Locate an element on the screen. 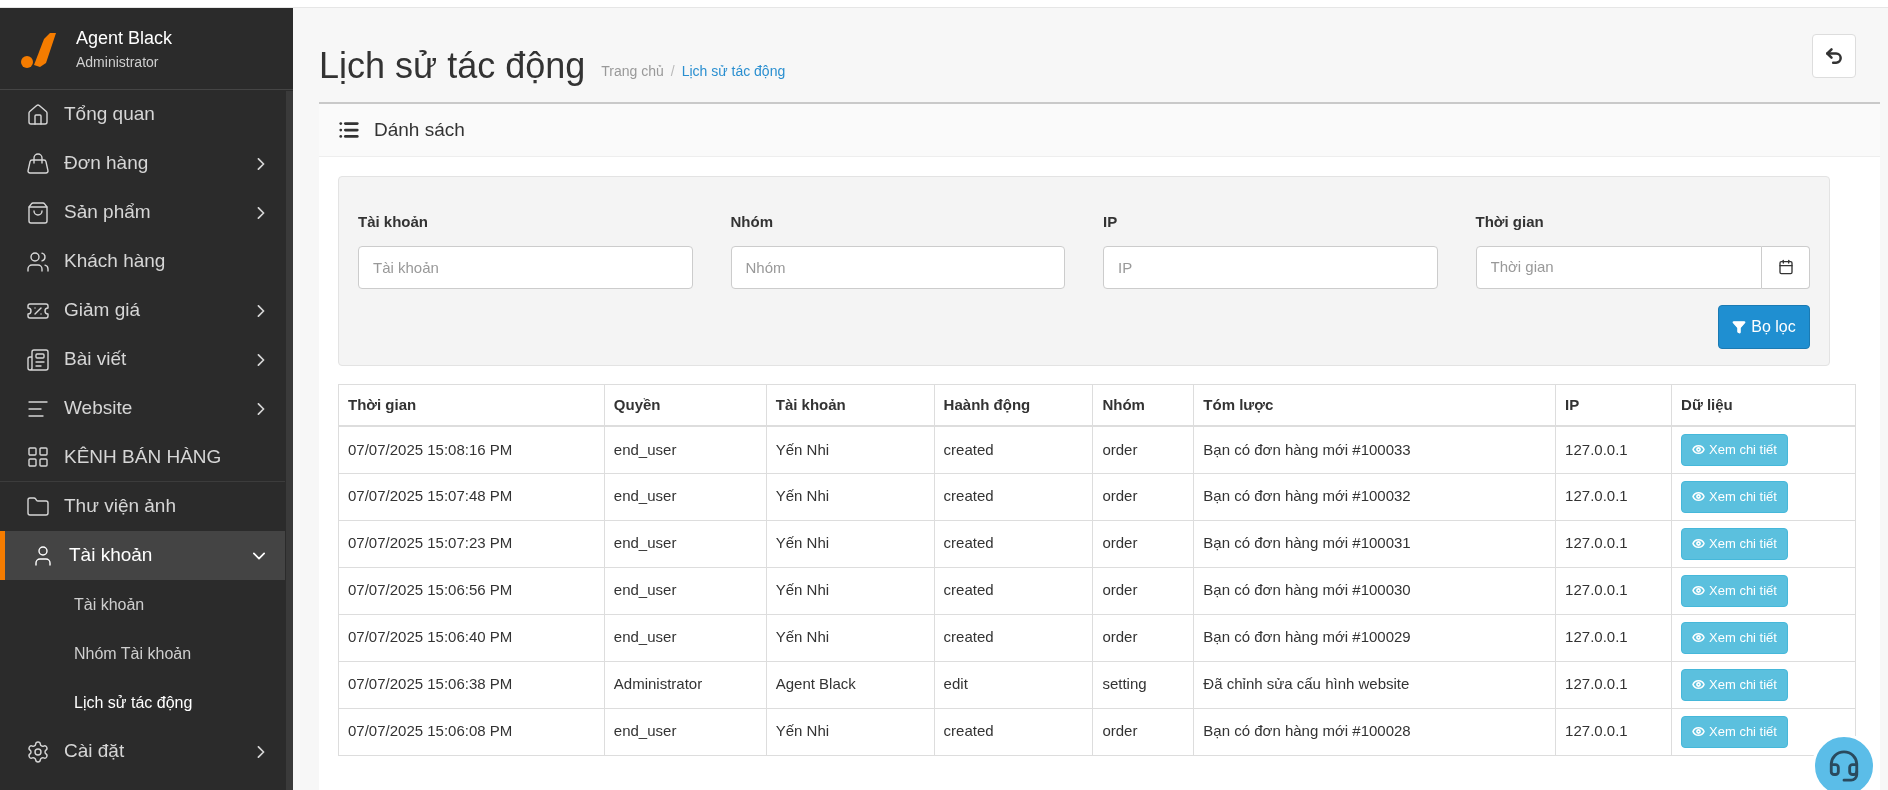 This screenshot has height=790, width=1888. scrollbar is located at coordinates (289, 440).